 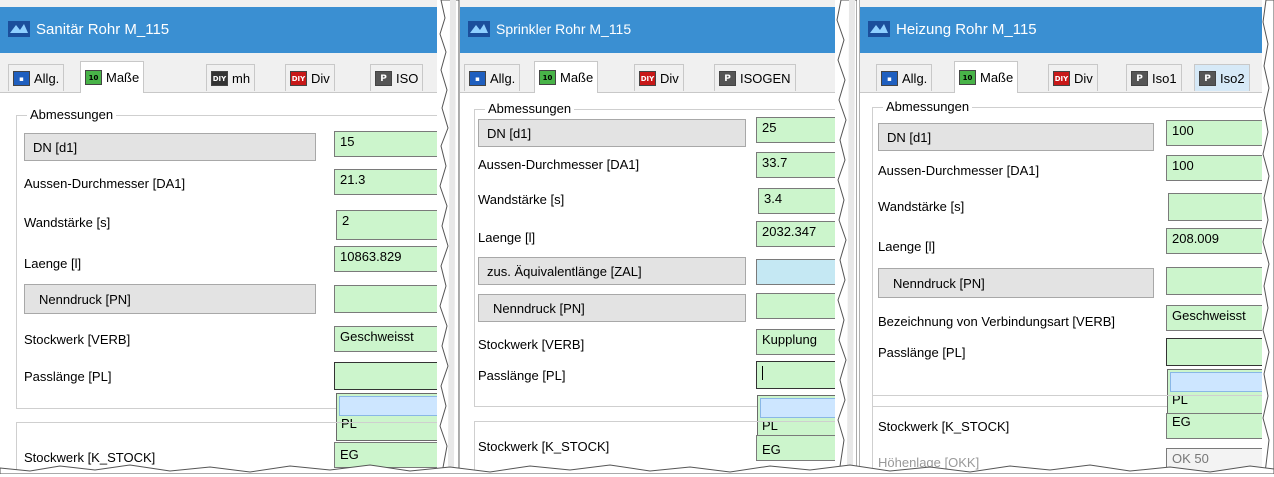 What do you see at coordinates (922, 352) in the screenshot?
I see `label-passlaenge: Passlänge [PL]` at bounding box center [922, 352].